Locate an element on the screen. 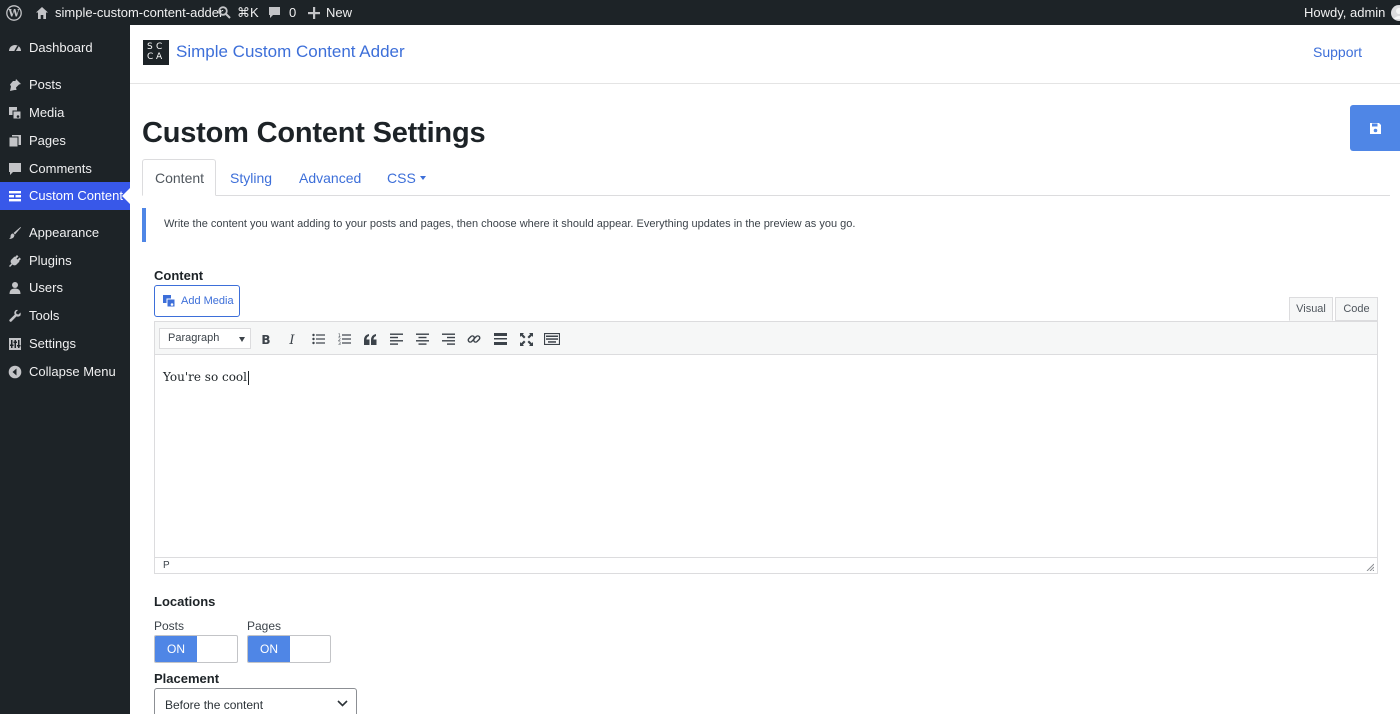 The image size is (1400, 714). my-account-menu: Howdy, admin is located at coordinates (1352, 12).